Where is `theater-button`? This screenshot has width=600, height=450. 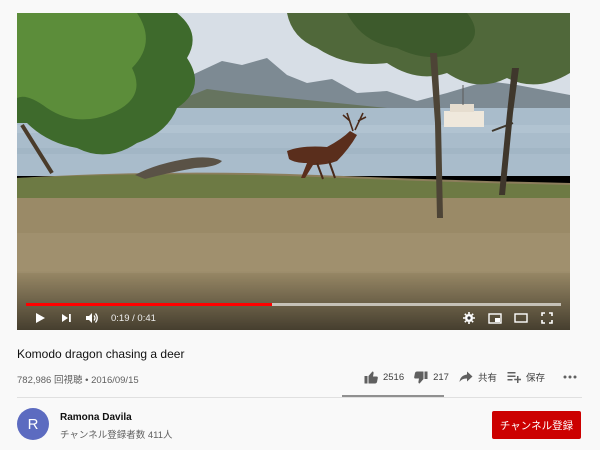 theater-button is located at coordinates (521, 318).